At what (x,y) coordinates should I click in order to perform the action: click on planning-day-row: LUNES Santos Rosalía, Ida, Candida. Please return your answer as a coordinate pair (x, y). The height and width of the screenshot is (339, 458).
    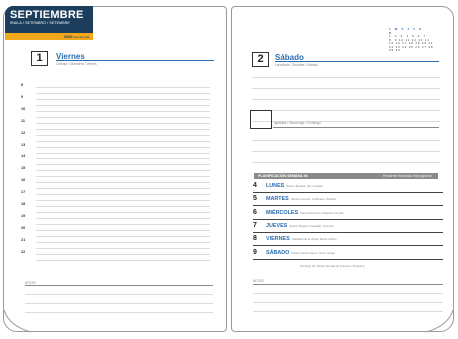
    Looking at the image, I should click on (294, 186).